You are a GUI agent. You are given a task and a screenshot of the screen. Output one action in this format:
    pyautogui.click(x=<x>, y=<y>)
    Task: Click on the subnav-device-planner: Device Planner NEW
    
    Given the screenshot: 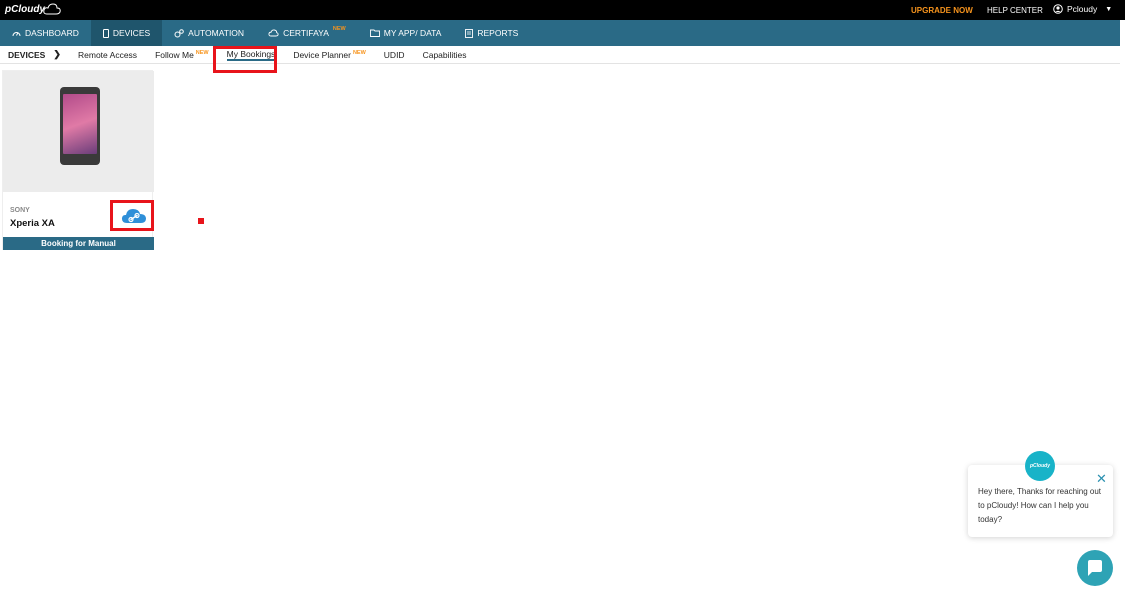 What is the action you would take?
    pyautogui.click(x=329, y=55)
    